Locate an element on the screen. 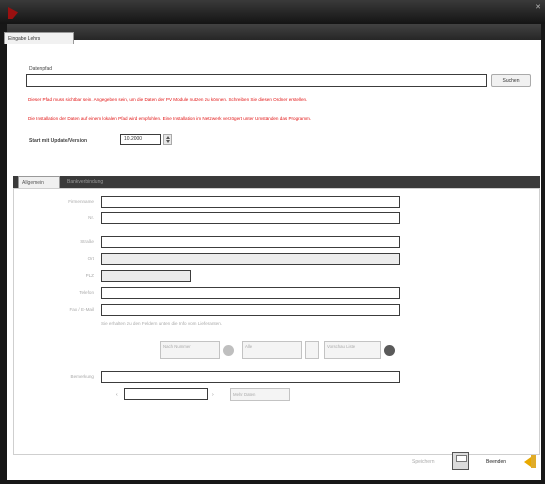 This screenshot has width=545, height=484. form-label-3: Straße is located at coordinates (87, 241).